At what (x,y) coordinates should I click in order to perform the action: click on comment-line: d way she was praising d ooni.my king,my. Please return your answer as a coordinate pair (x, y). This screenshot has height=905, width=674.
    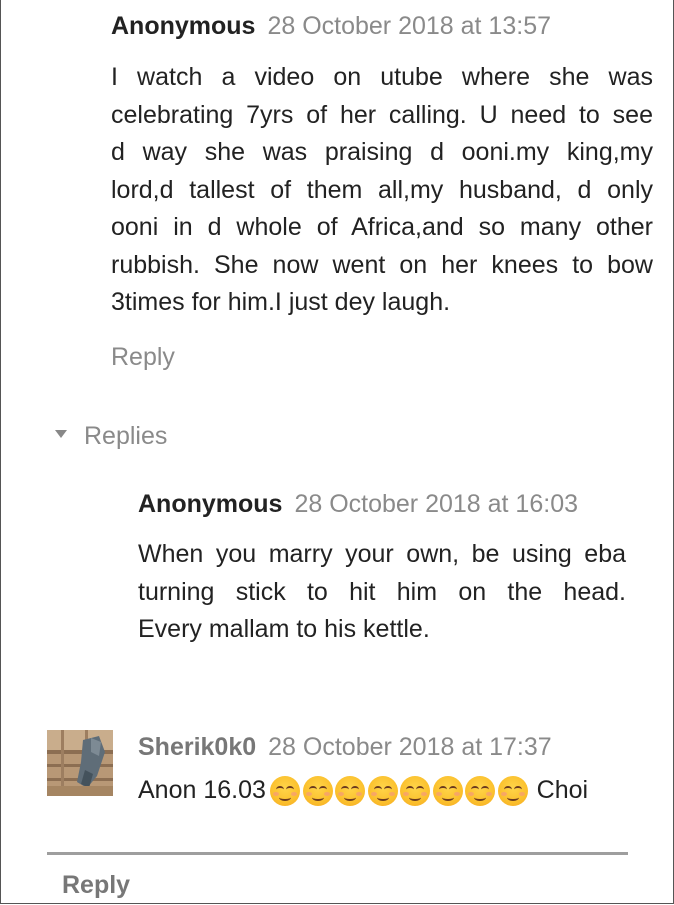
    Looking at the image, I should click on (382, 152).